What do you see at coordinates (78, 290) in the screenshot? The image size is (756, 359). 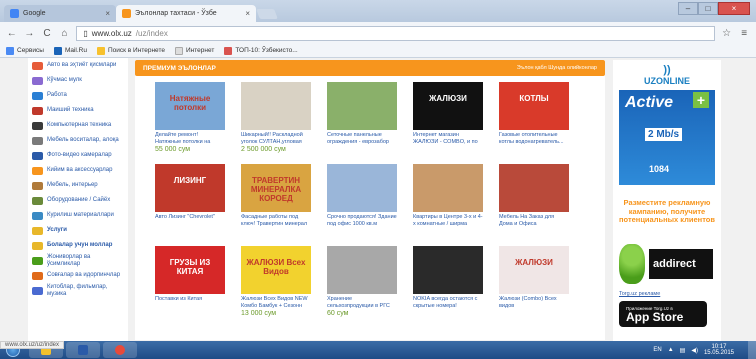 I see `sidebar-category: Китоблар, фильмлар, музика` at bounding box center [78, 290].